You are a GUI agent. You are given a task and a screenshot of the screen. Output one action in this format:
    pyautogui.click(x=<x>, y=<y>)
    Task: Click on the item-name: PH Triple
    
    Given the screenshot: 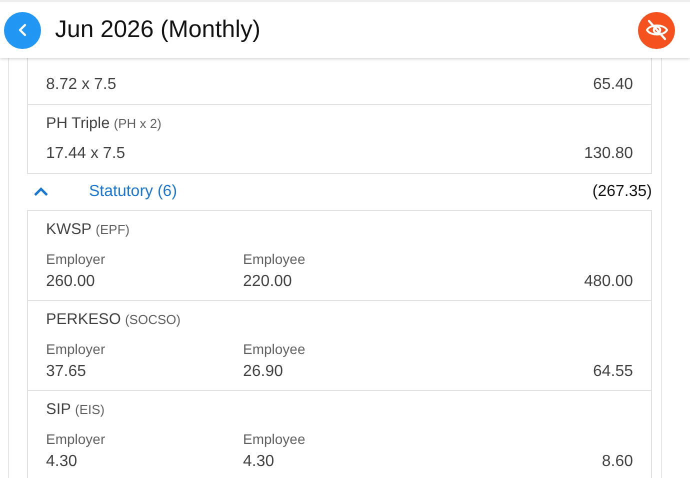 What is the action you would take?
    pyautogui.click(x=78, y=123)
    